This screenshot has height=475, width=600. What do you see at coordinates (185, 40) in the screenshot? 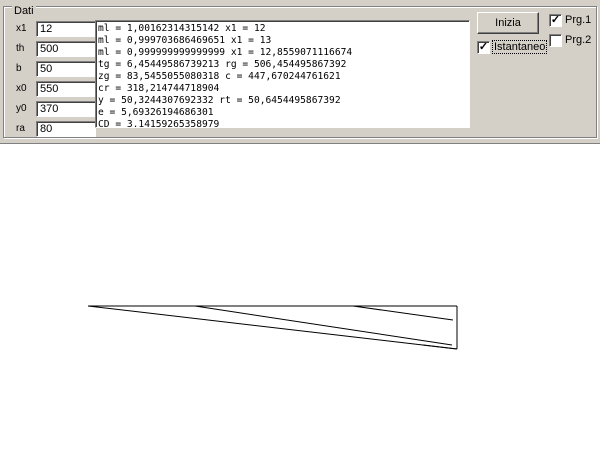
I see `output-line: ml = 0,999703686469651 x1 = 13` at bounding box center [185, 40].